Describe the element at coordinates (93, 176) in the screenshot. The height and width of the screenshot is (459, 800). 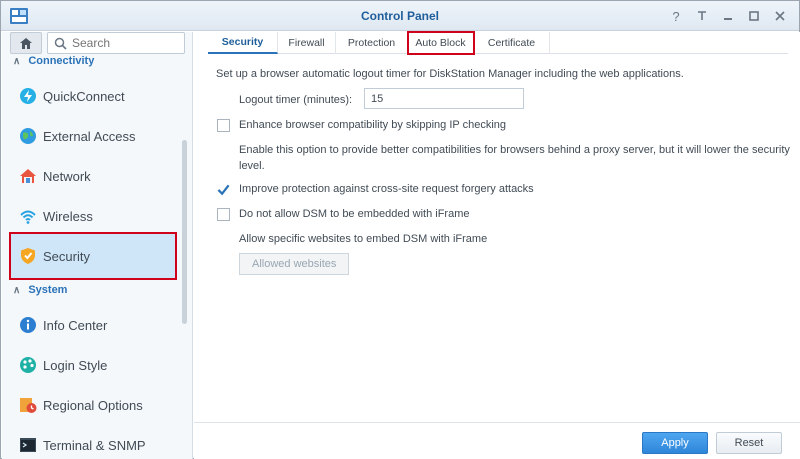
I see `sidebar-item-network: Network` at that location.